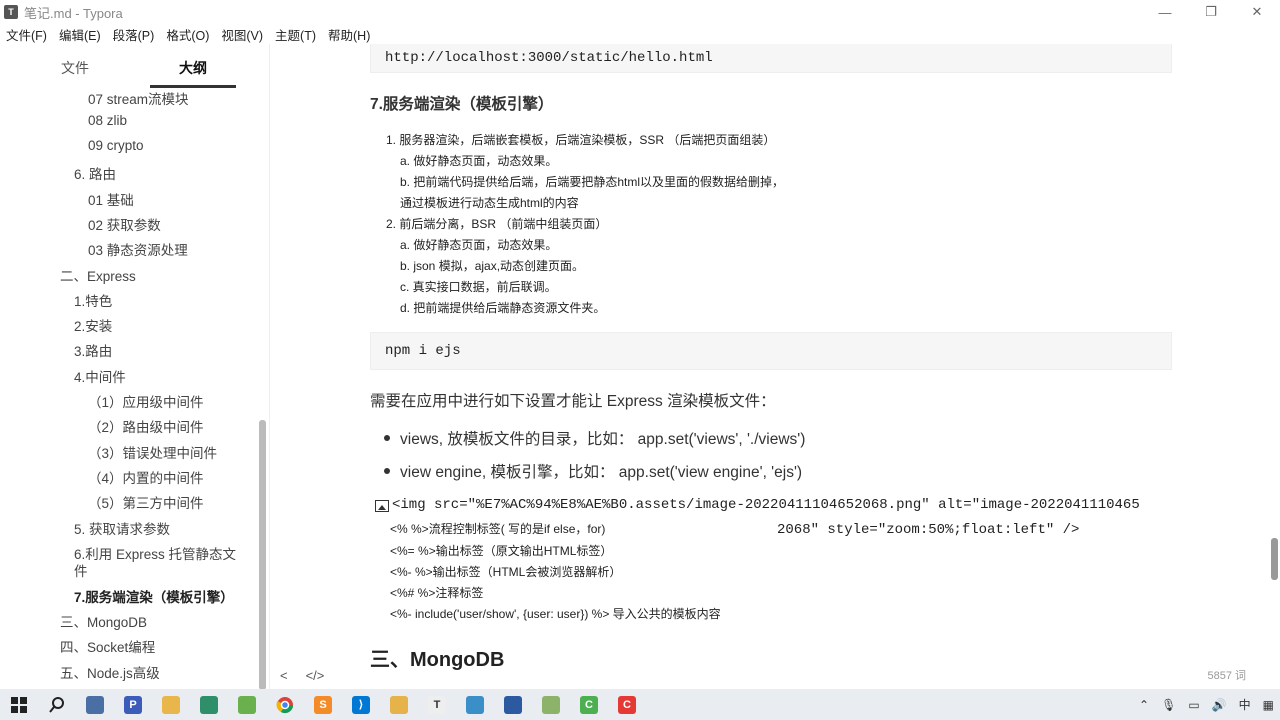 This screenshot has height=720, width=1280. Describe the element at coordinates (1268, 705) in the screenshot. I see `notification-icon: ▦` at that location.